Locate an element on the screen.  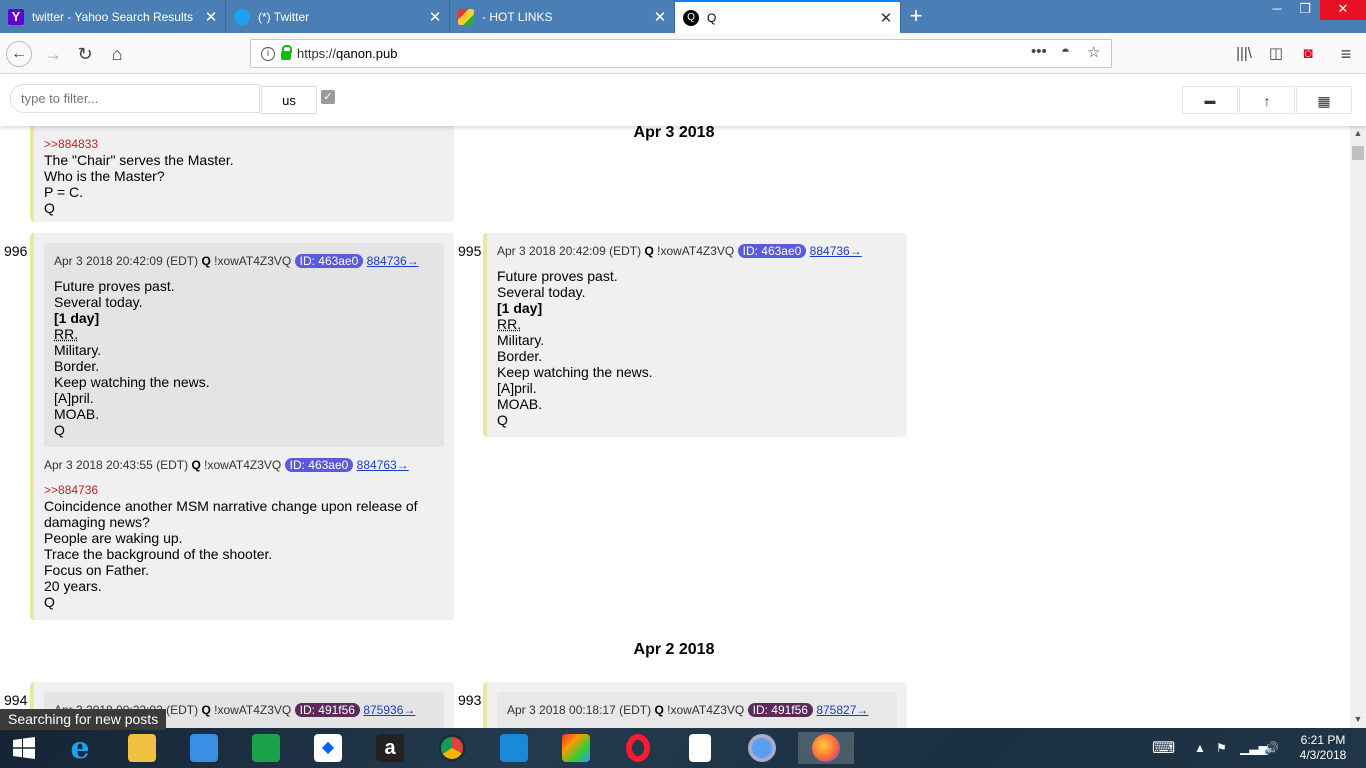
library-icon: |||\ is located at coordinates (1244, 54).